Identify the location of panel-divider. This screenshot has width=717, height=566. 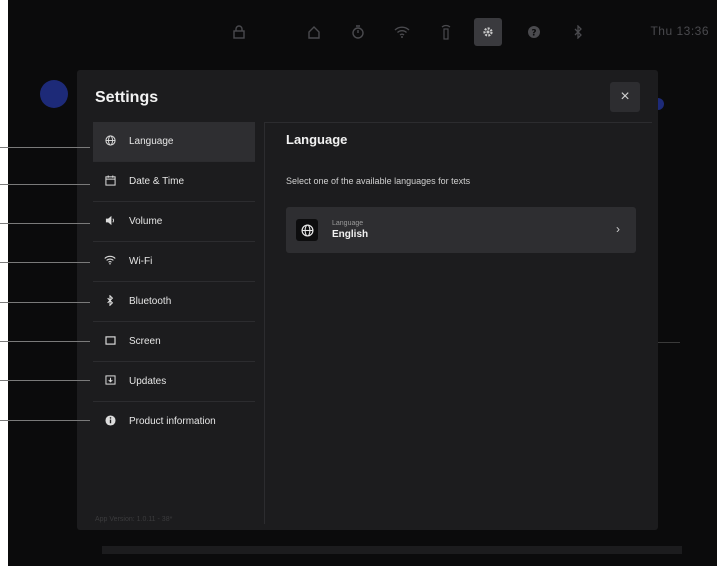
(264, 323).